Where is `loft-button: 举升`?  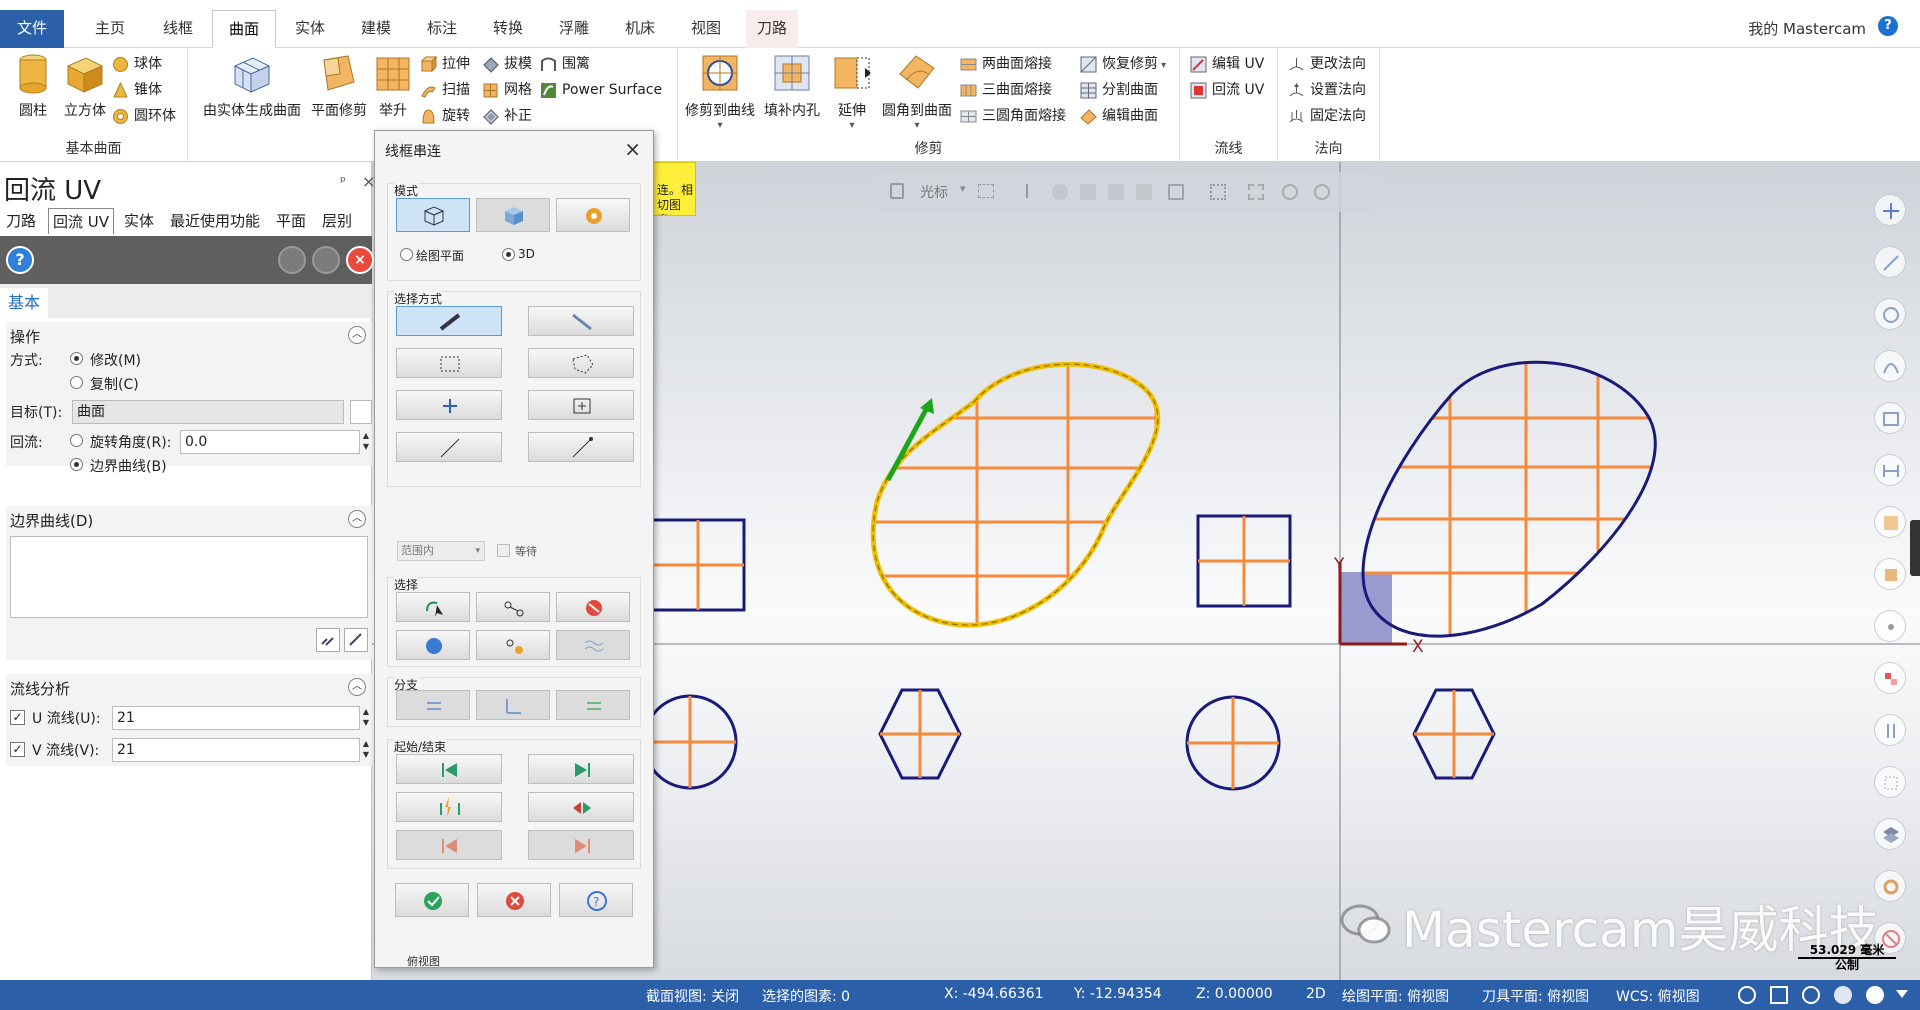
loft-button: 举升 is located at coordinates (393, 86).